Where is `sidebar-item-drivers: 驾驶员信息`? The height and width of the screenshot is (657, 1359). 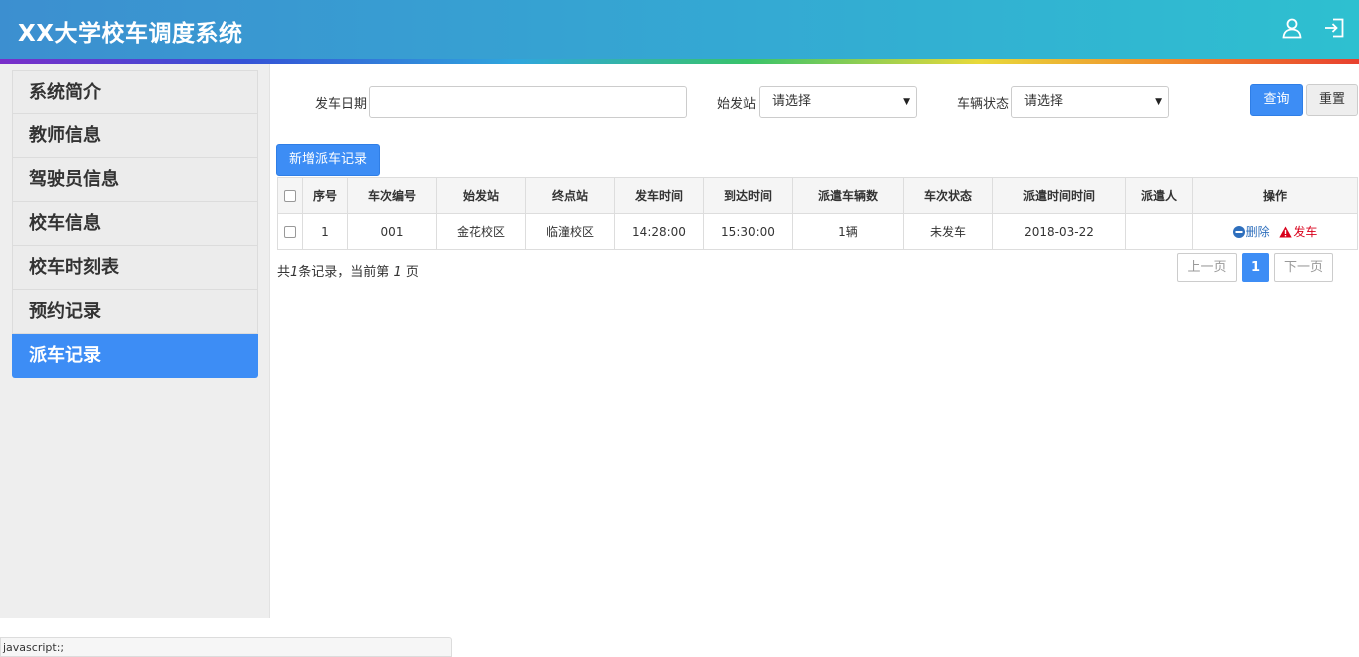
sidebar-item-drivers: 驾驶员信息 is located at coordinates (135, 180).